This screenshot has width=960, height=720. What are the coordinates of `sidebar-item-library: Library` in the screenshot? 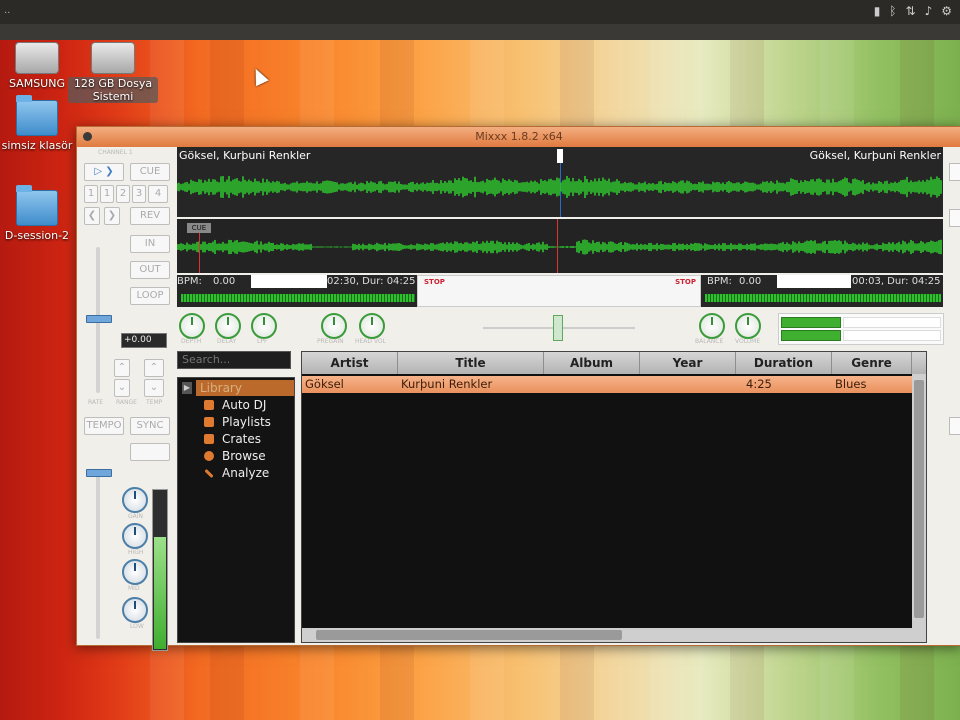 It's located at (245, 388).